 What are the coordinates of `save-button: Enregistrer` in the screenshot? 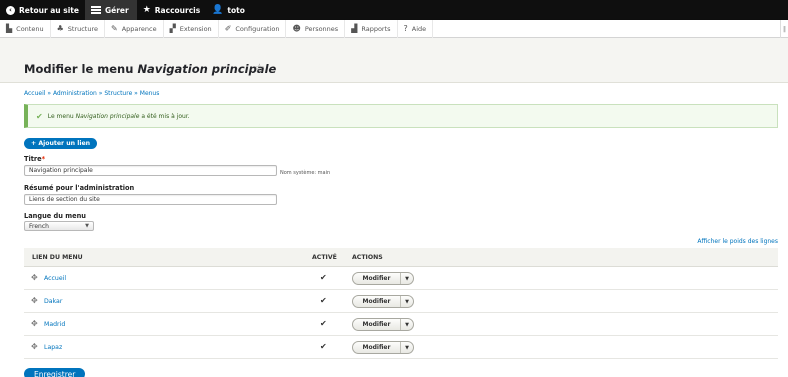 It's located at (55, 372).